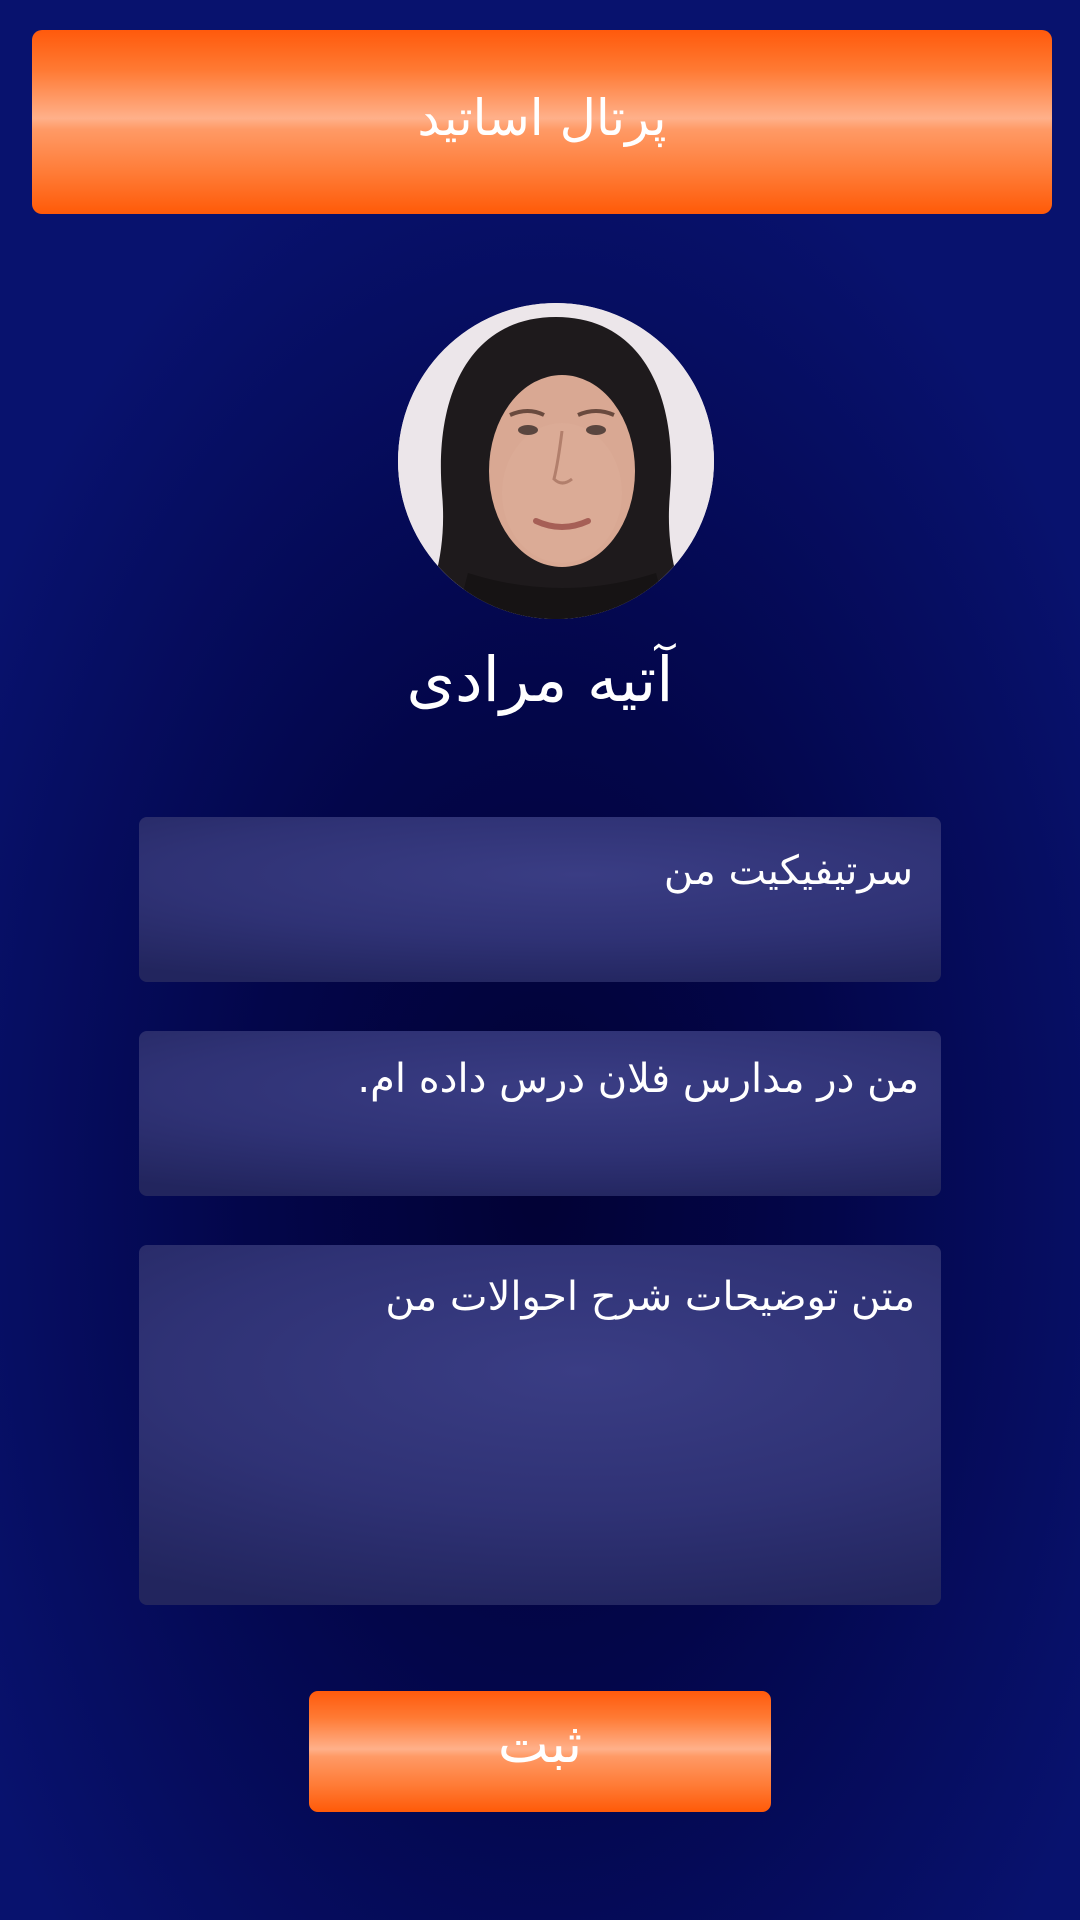 The image size is (1080, 1920). Describe the element at coordinates (540, 679) in the screenshot. I see `teacher-name: آتیه مرادی` at that location.